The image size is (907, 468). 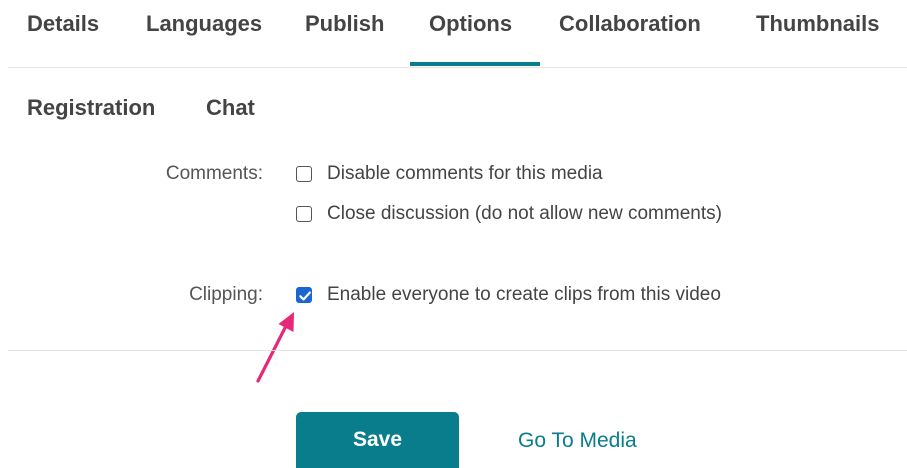 What do you see at coordinates (475, 64) in the screenshot?
I see `active-tab-indicator` at bounding box center [475, 64].